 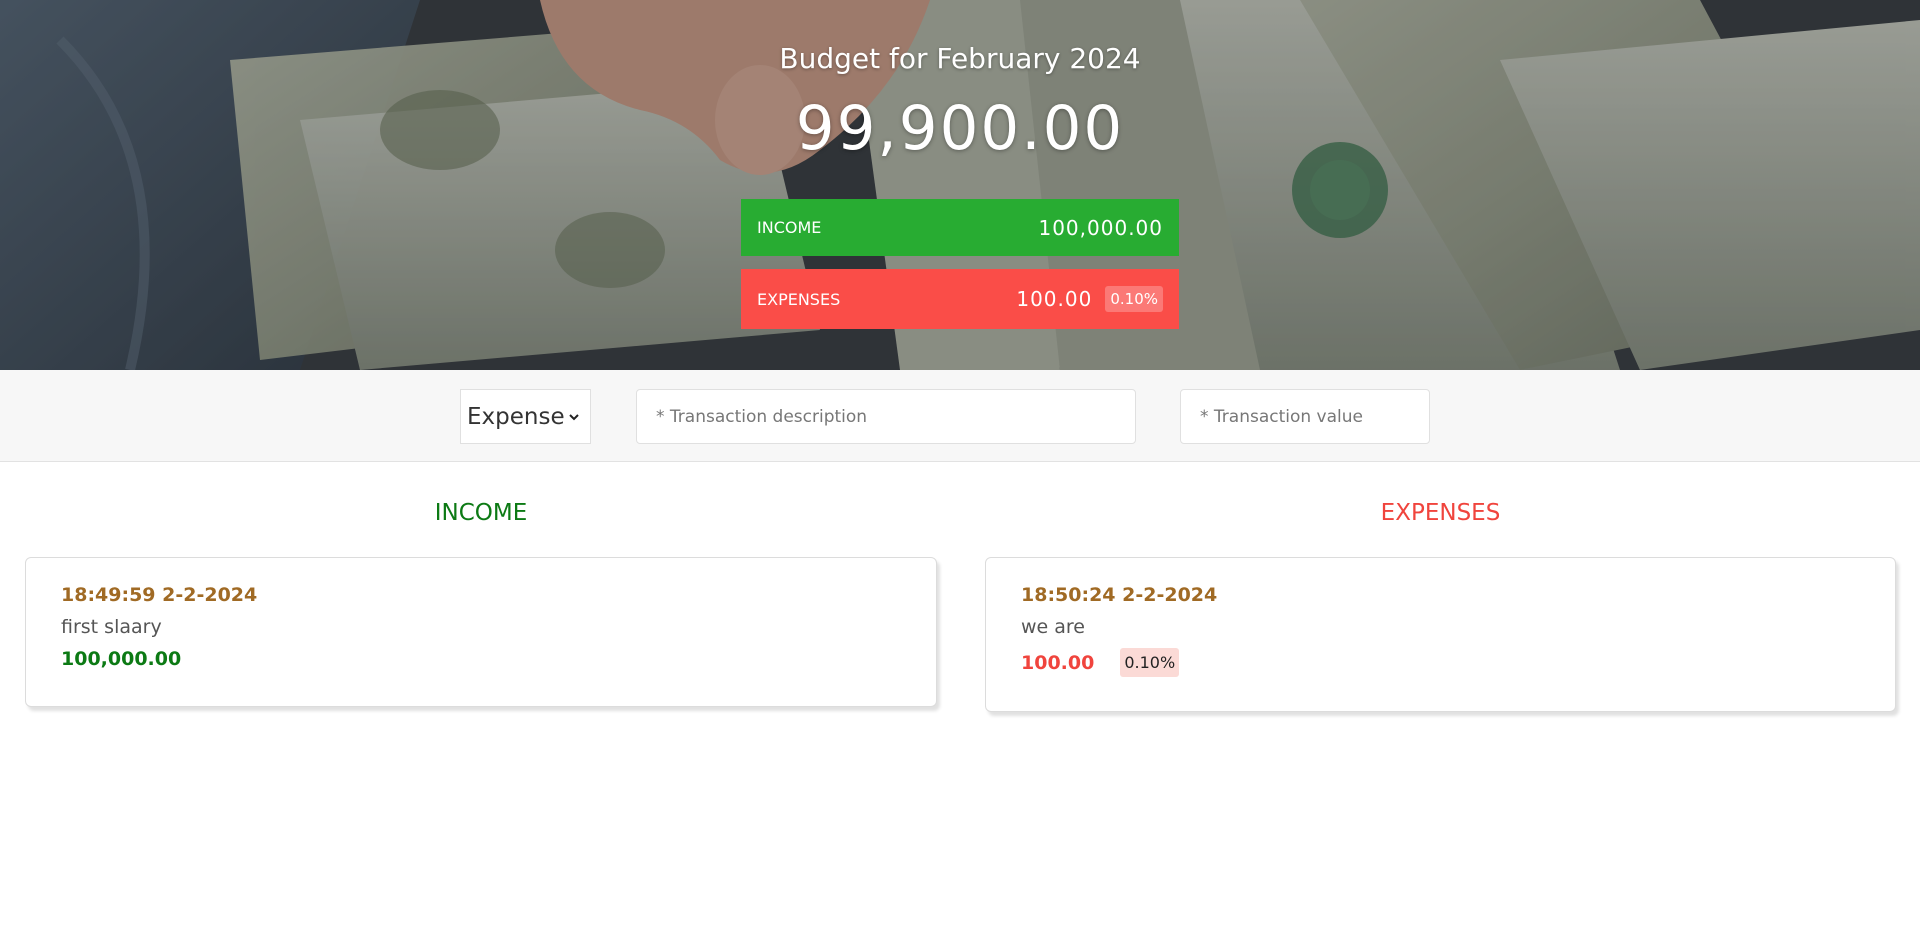 I want to click on expenses-summary-label: EXPENSES, so click(x=799, y=299).